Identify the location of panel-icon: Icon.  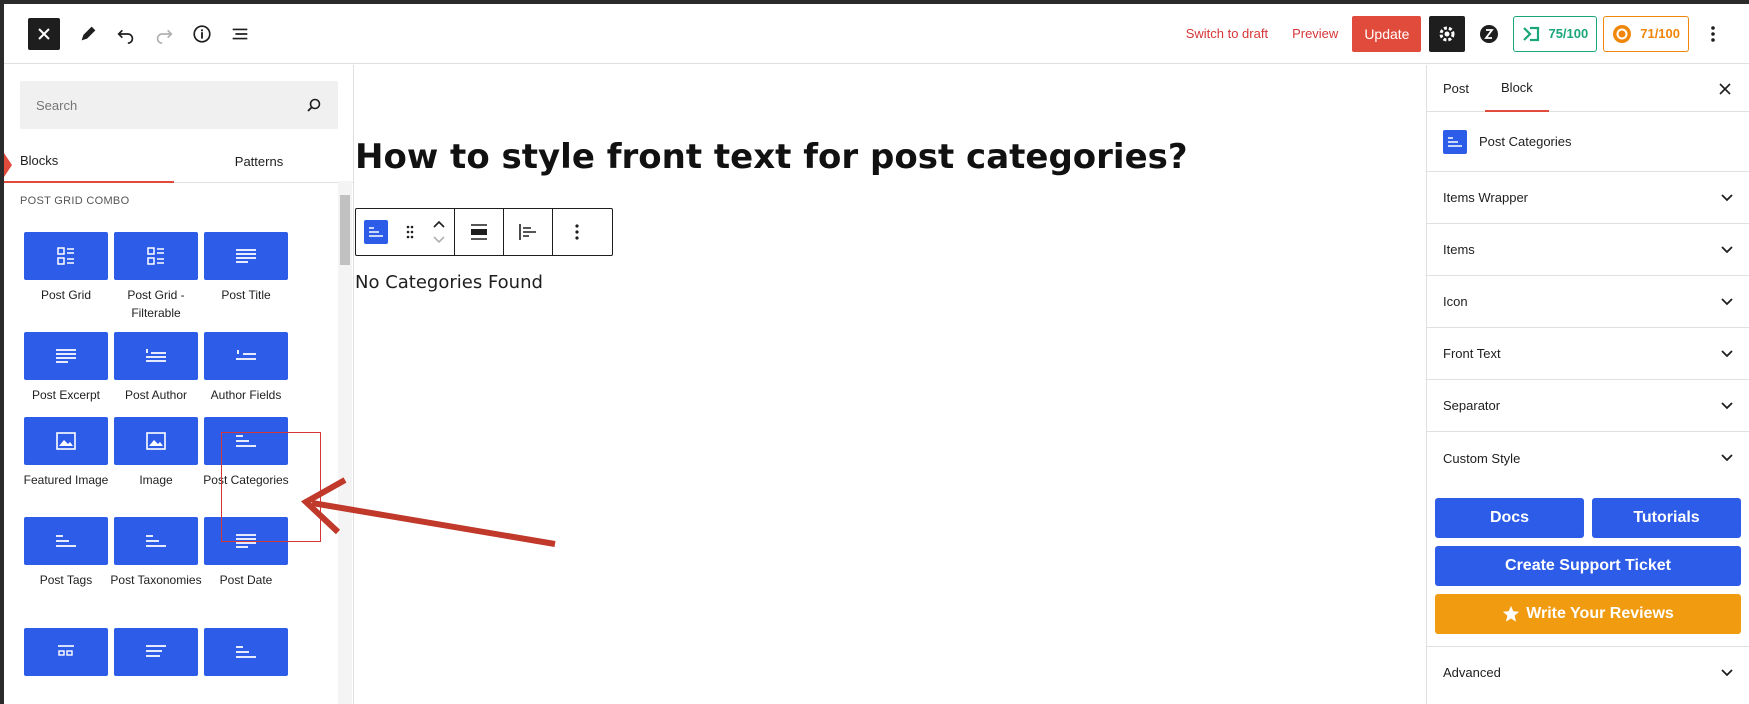
(1588, 302).